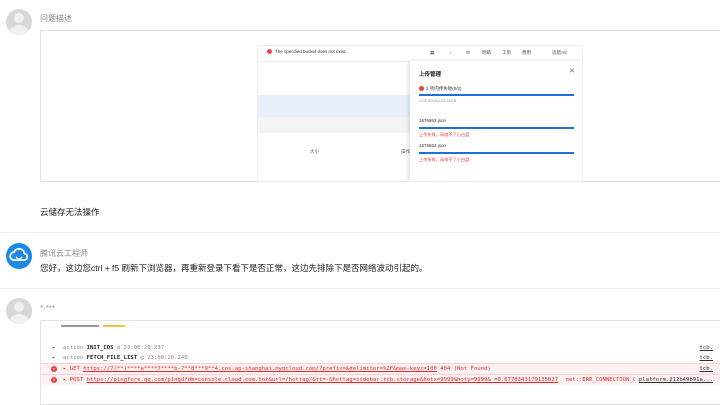 The height and width of the screenshot is (405, 720). Describe the element at coordinates (64, 253) in the screenshot. I see `author-name: 腾讯云工程师` at that location.